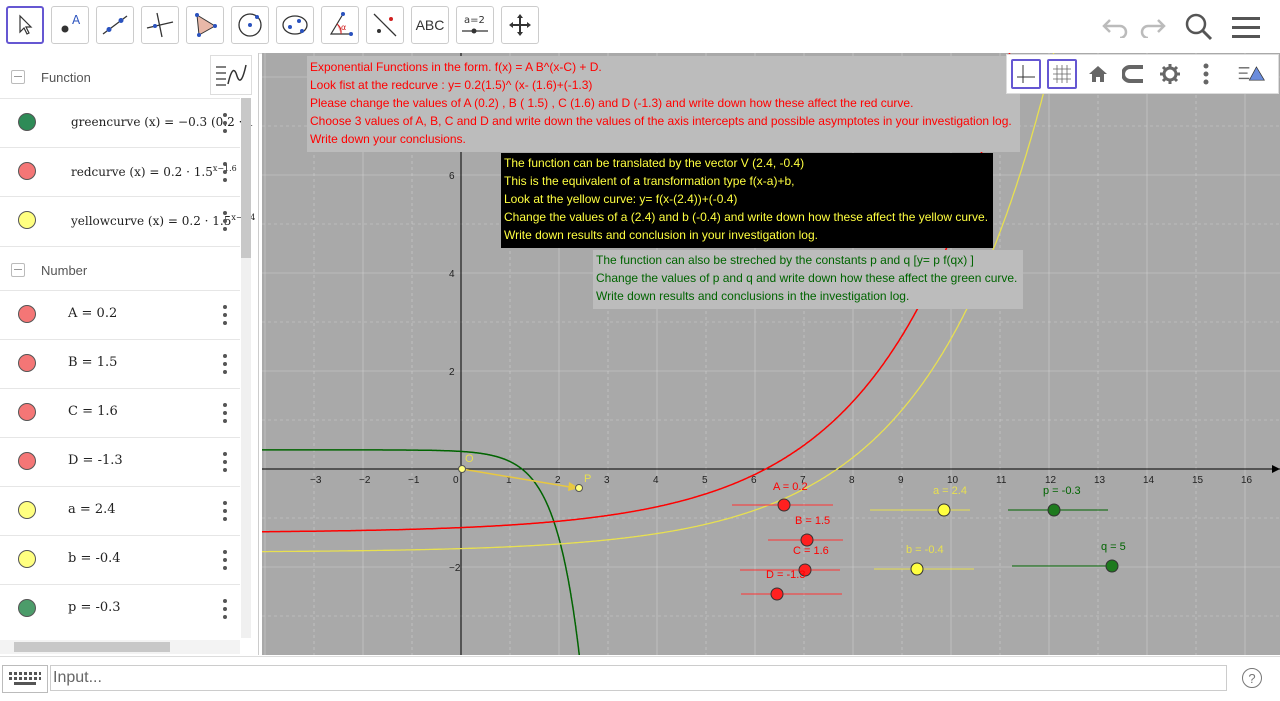 Image resolution: width=1280 pixels, height=701 pixels. I want to click on line-tool-button, so click(115, 25).